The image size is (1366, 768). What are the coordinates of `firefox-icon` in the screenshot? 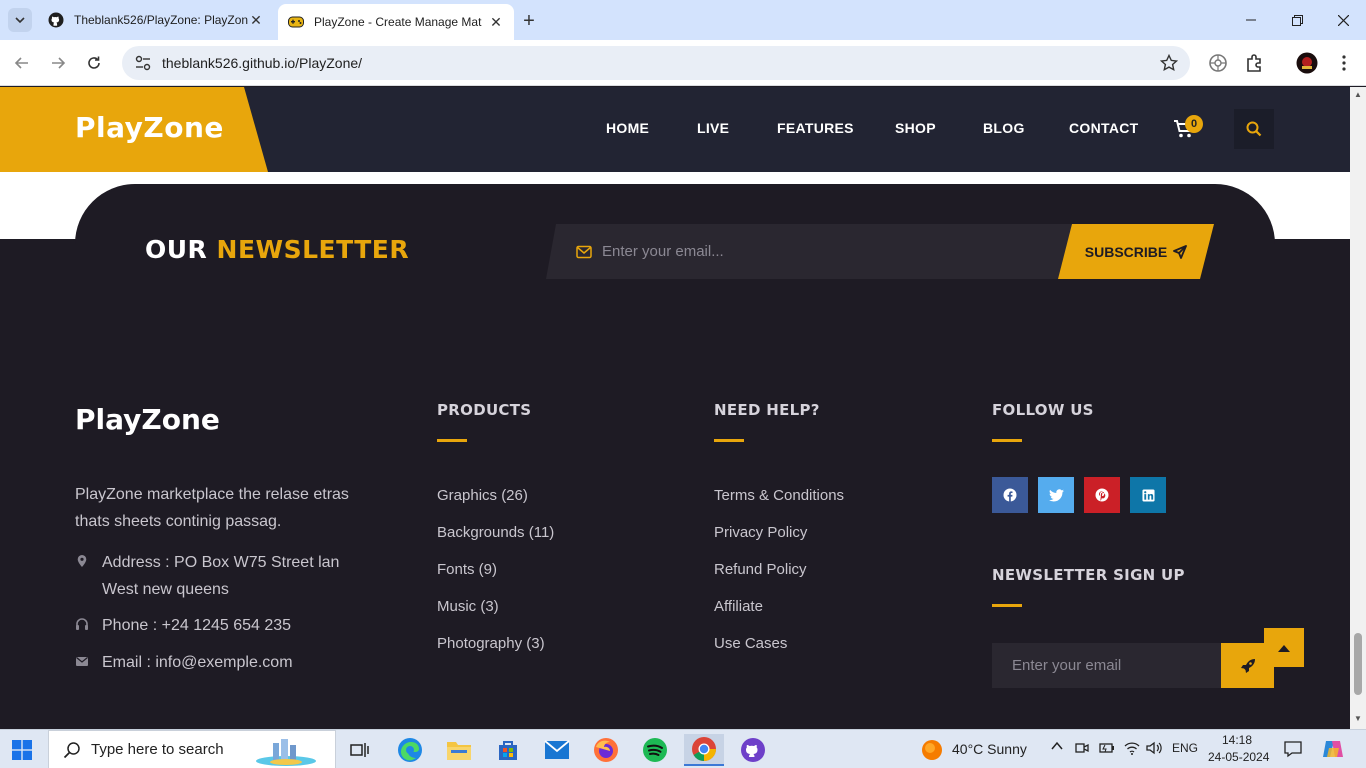 It's located at (606, 750).